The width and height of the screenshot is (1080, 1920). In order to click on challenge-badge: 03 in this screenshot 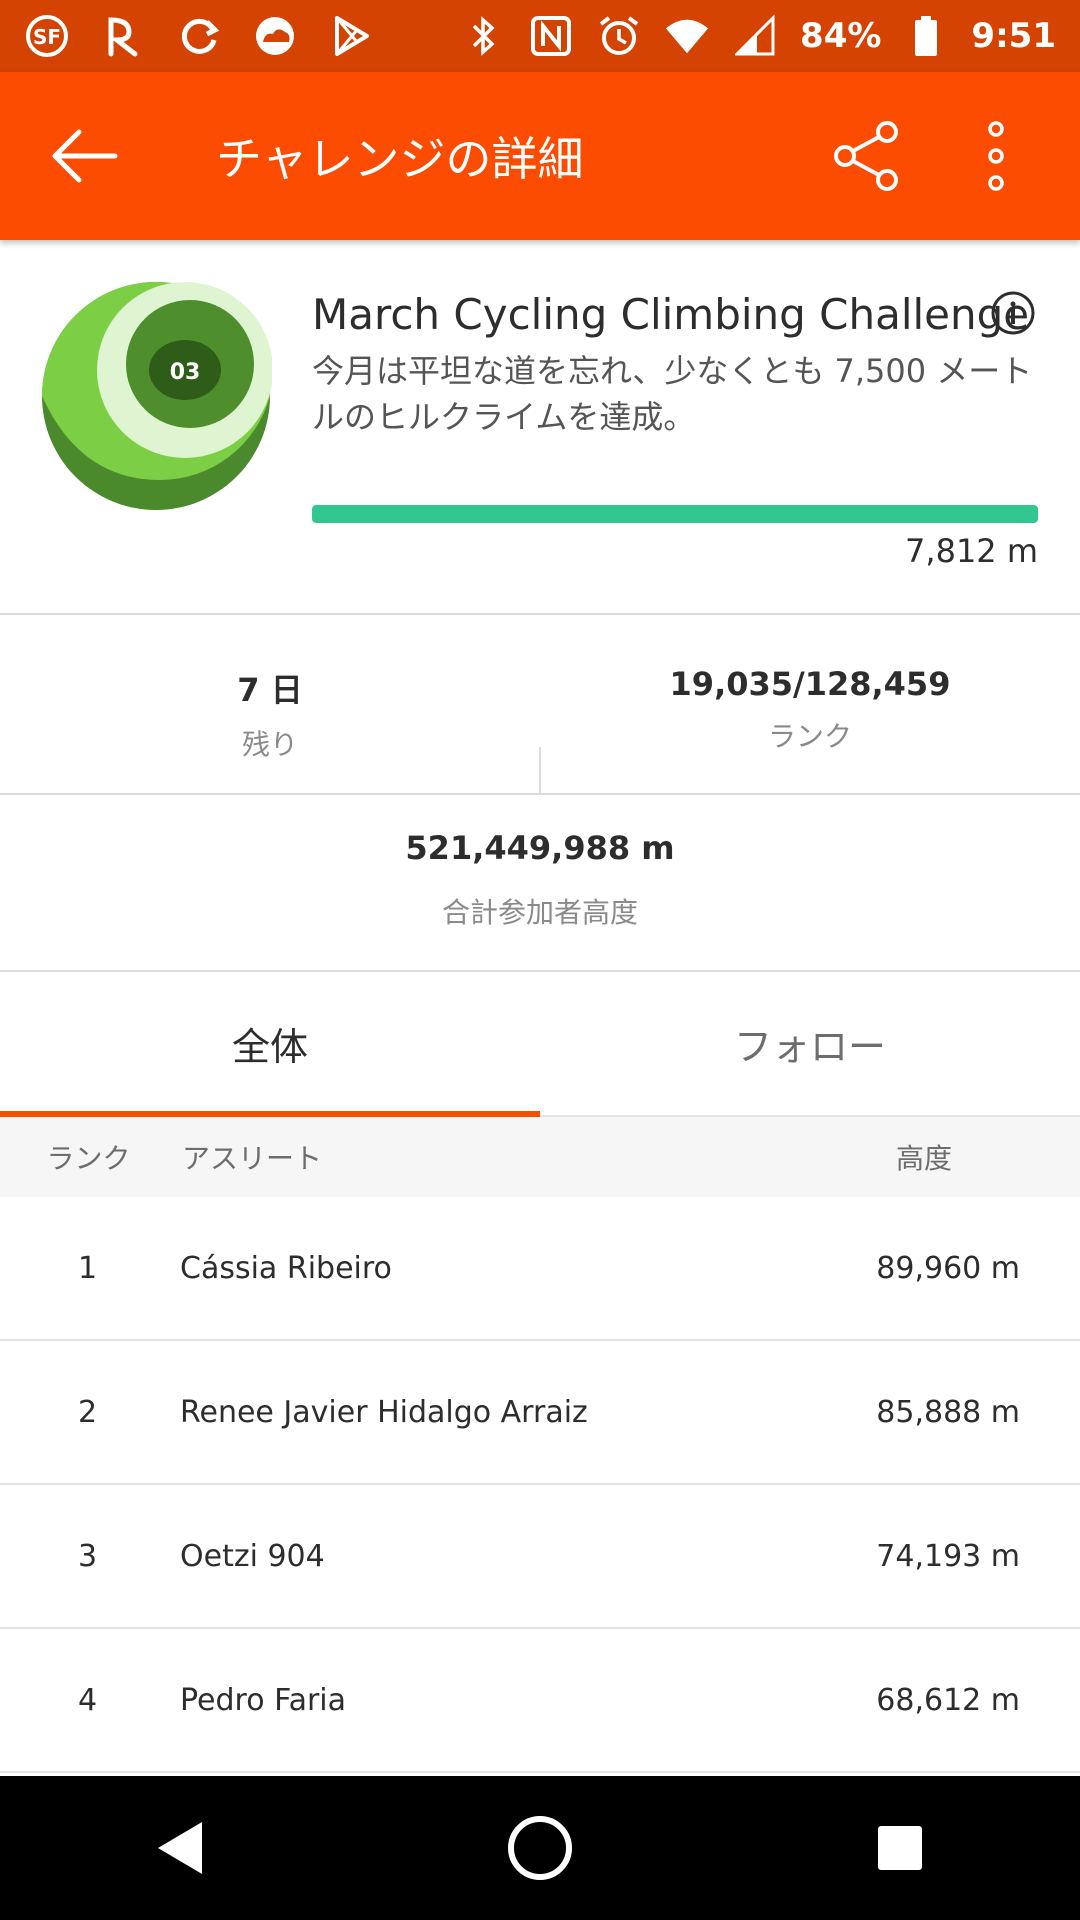, I will do `click(156, 396)`.